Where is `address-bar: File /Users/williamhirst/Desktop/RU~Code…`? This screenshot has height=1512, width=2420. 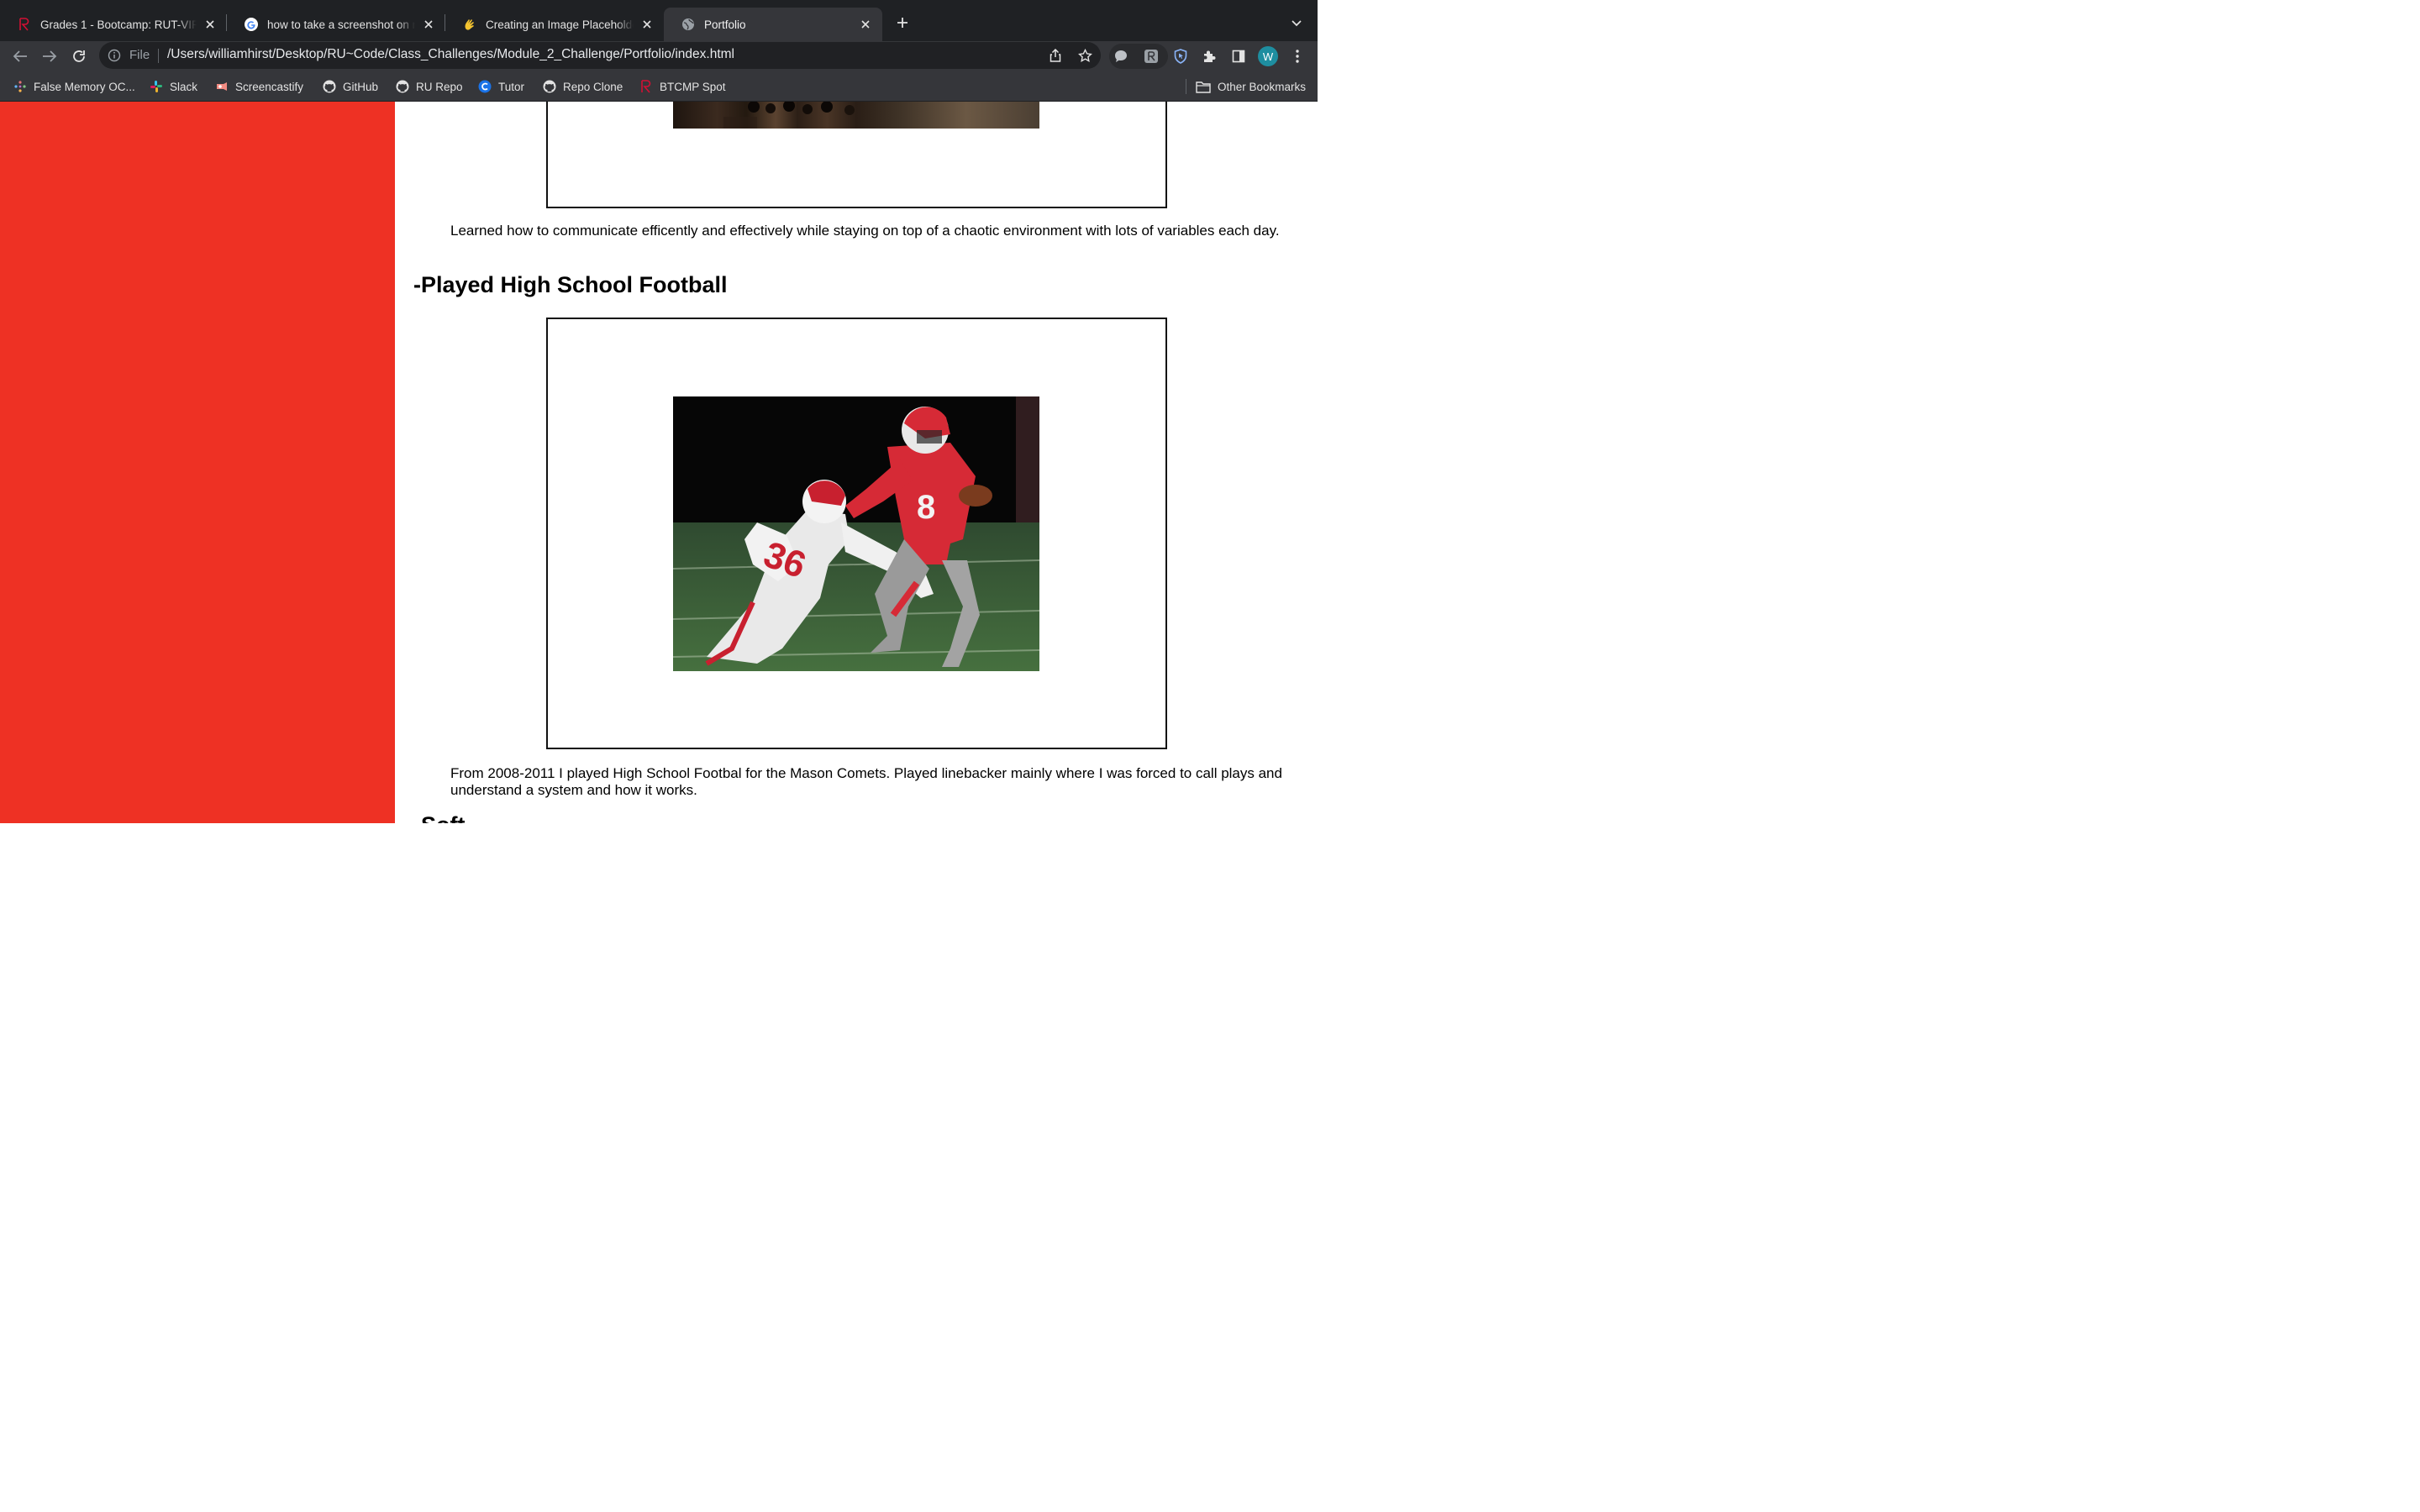 address-bar: File /Users/williamhirst/Desktop/RU~Code… is located at coordinates (600, 55).